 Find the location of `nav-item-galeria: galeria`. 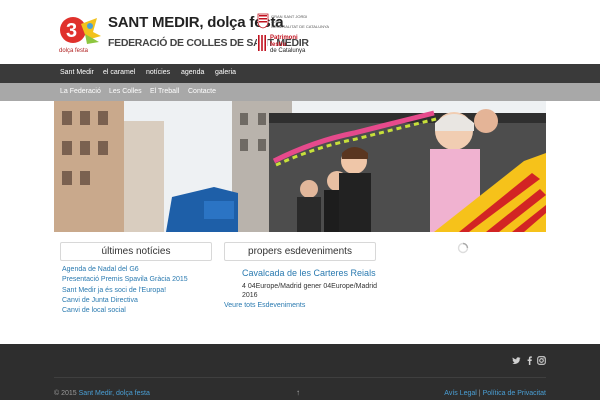

nav-item-galeria: galeria is located at coordinates (225, 72).